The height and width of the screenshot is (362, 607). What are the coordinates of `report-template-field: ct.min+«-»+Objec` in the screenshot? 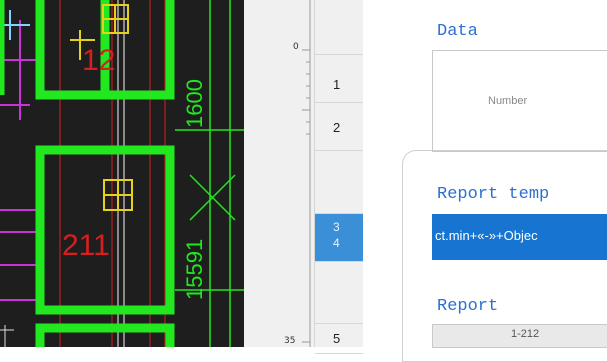 It's located at (519, 237).